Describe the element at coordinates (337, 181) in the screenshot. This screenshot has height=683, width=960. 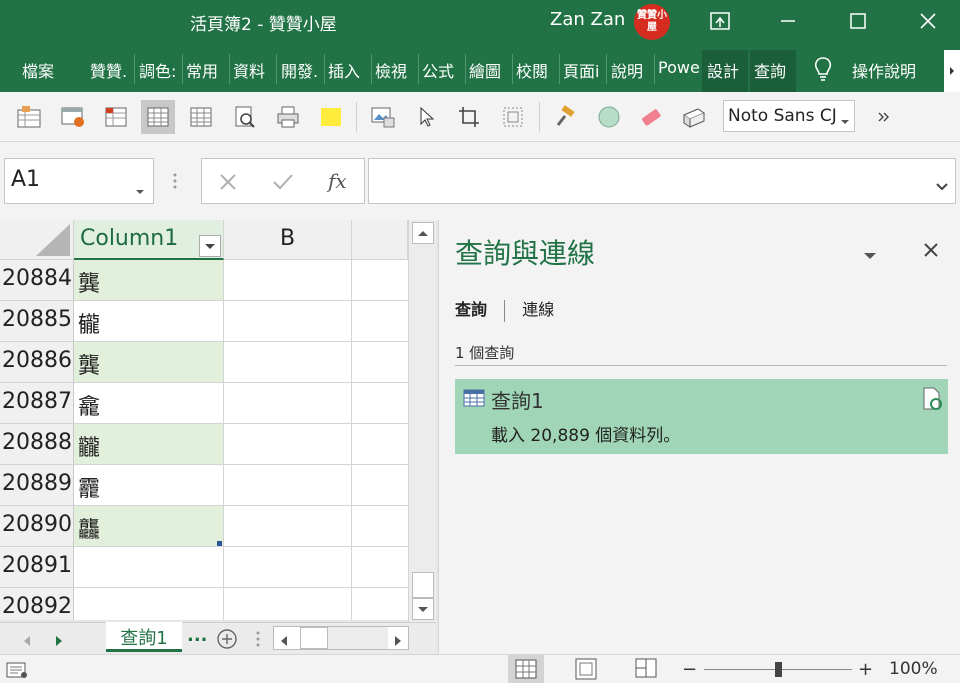
I see `insert-function-button: fx` at that location.